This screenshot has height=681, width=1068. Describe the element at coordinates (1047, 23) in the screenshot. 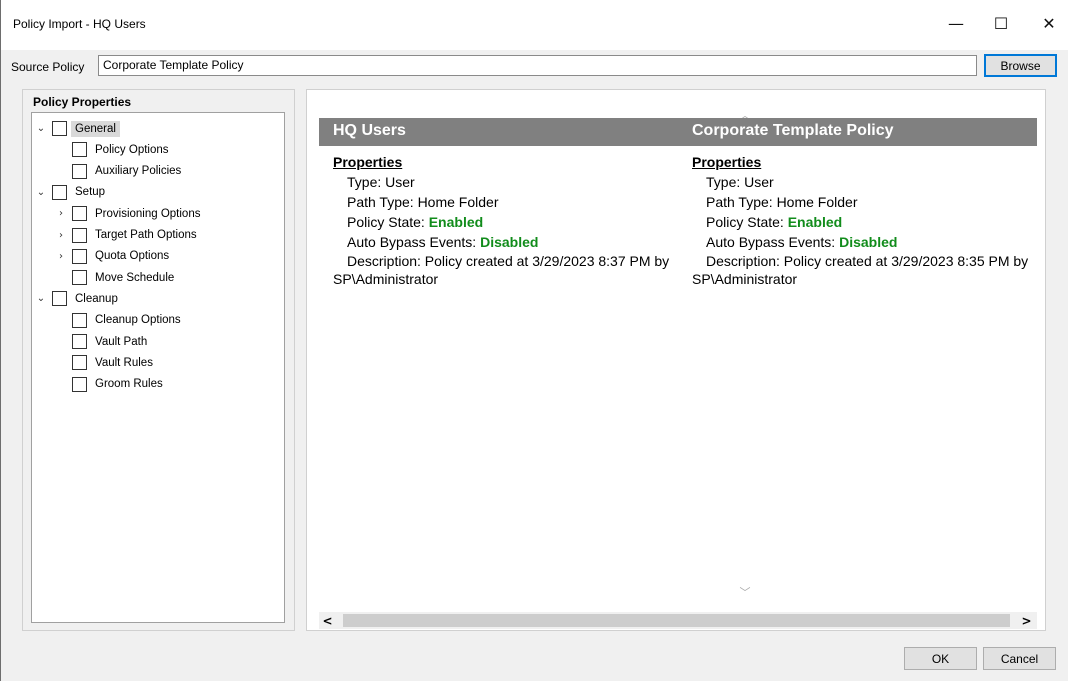

I see `close-icon: ✕` at that location.